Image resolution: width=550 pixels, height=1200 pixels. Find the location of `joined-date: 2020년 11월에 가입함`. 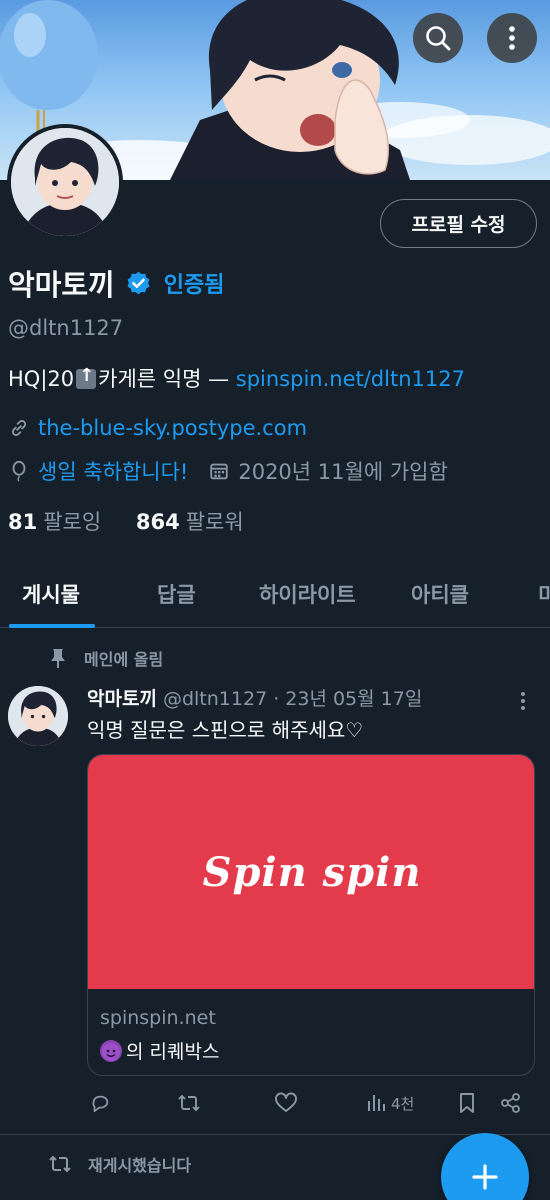

joined-date: 2020년 11월에 가입함 is located at coordinates (343, 472).